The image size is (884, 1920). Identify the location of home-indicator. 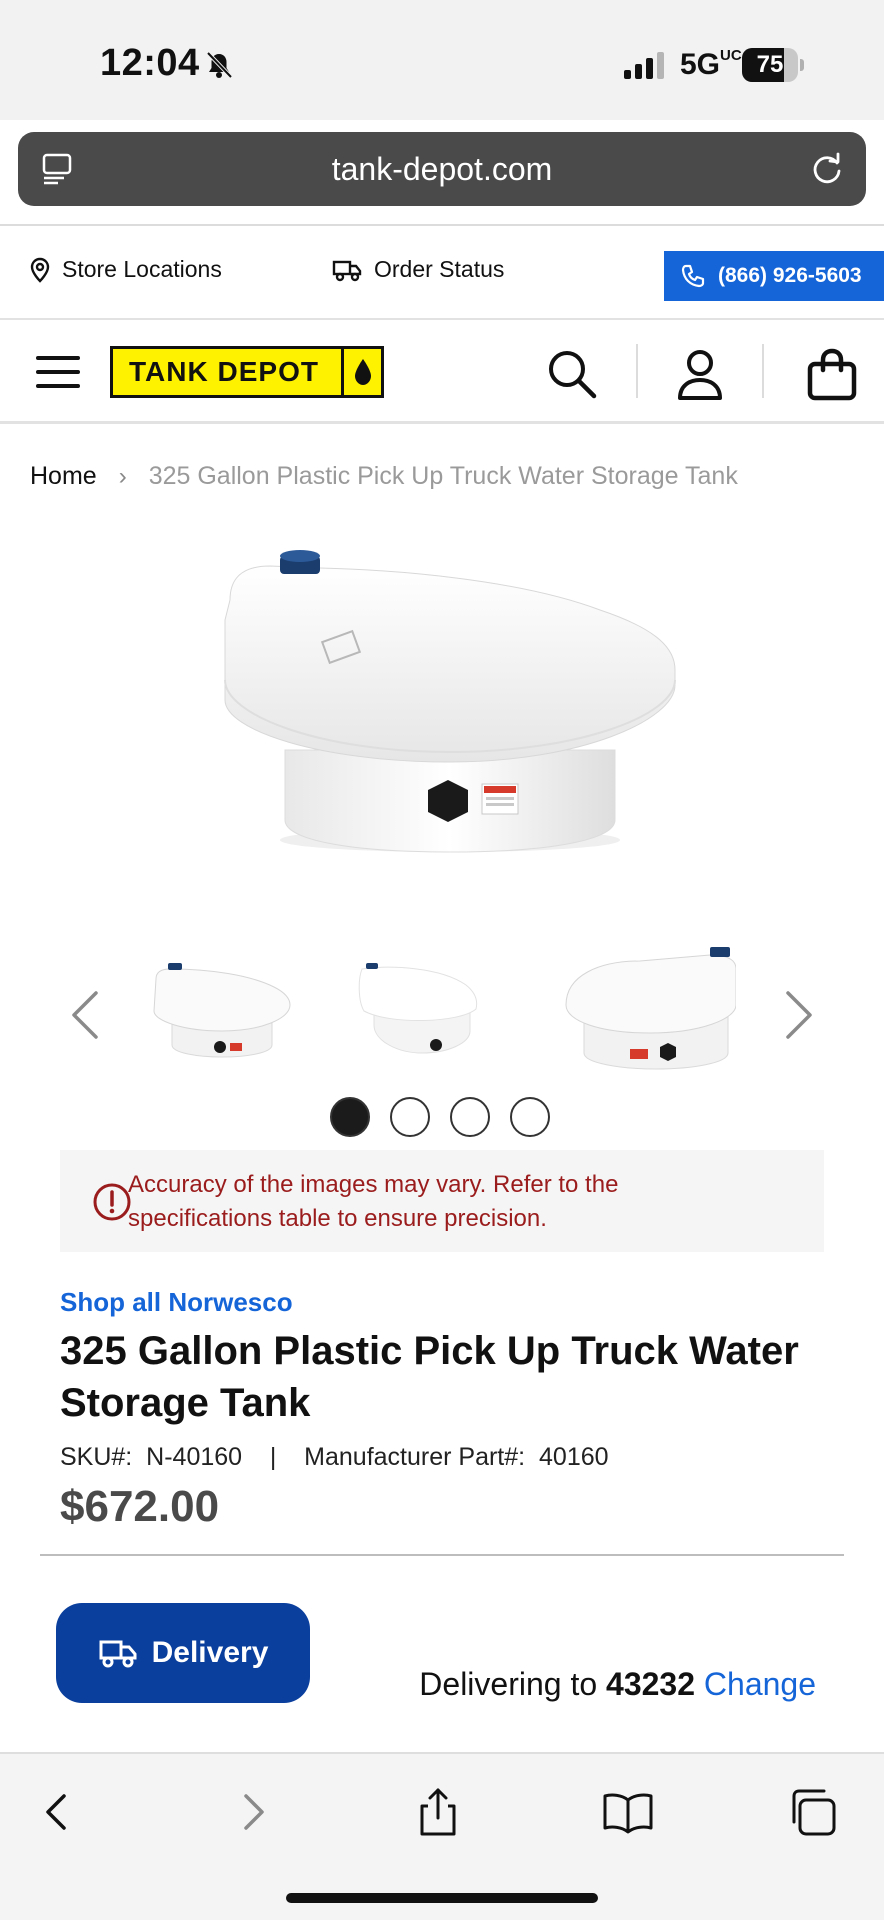
(442, 1898).